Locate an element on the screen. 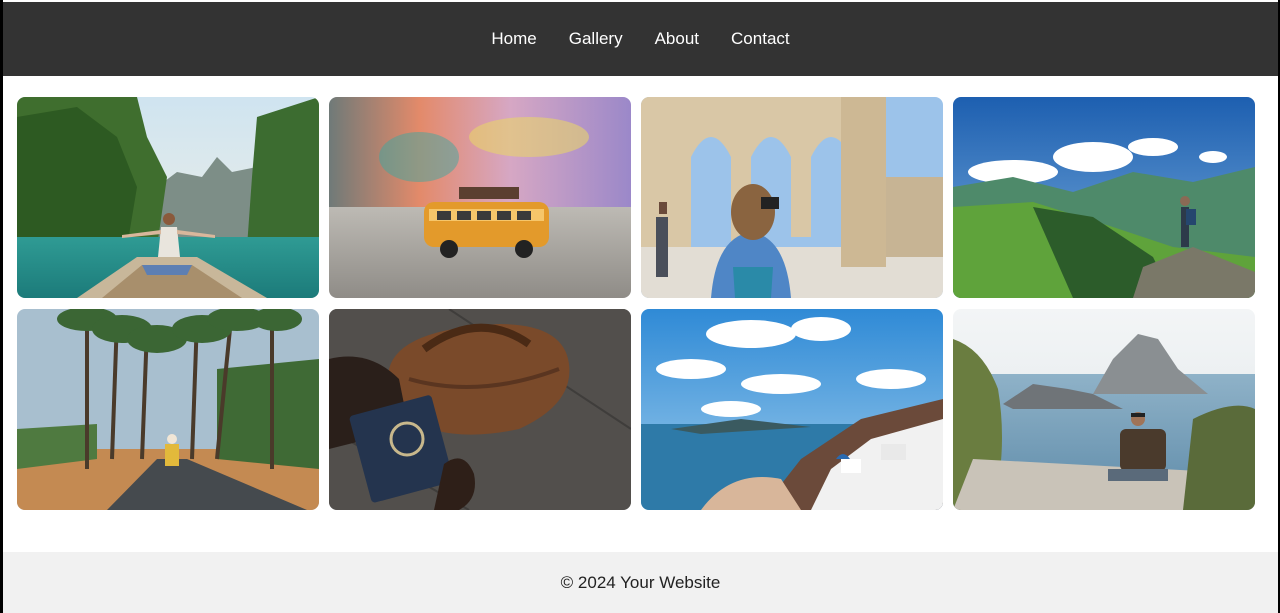 The width and height of the screenshot is (1280, 613). nav-gallery-link: Gallery is located at coordinates (596, 39).